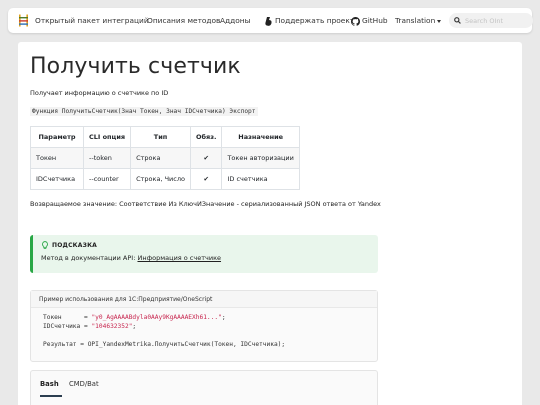 The width and height of the screenshot is (540, 405). Describe the element at coordinates (315, 20) in the screenshot. I see `nav-link-support-label: Поддержать проект` at that location.